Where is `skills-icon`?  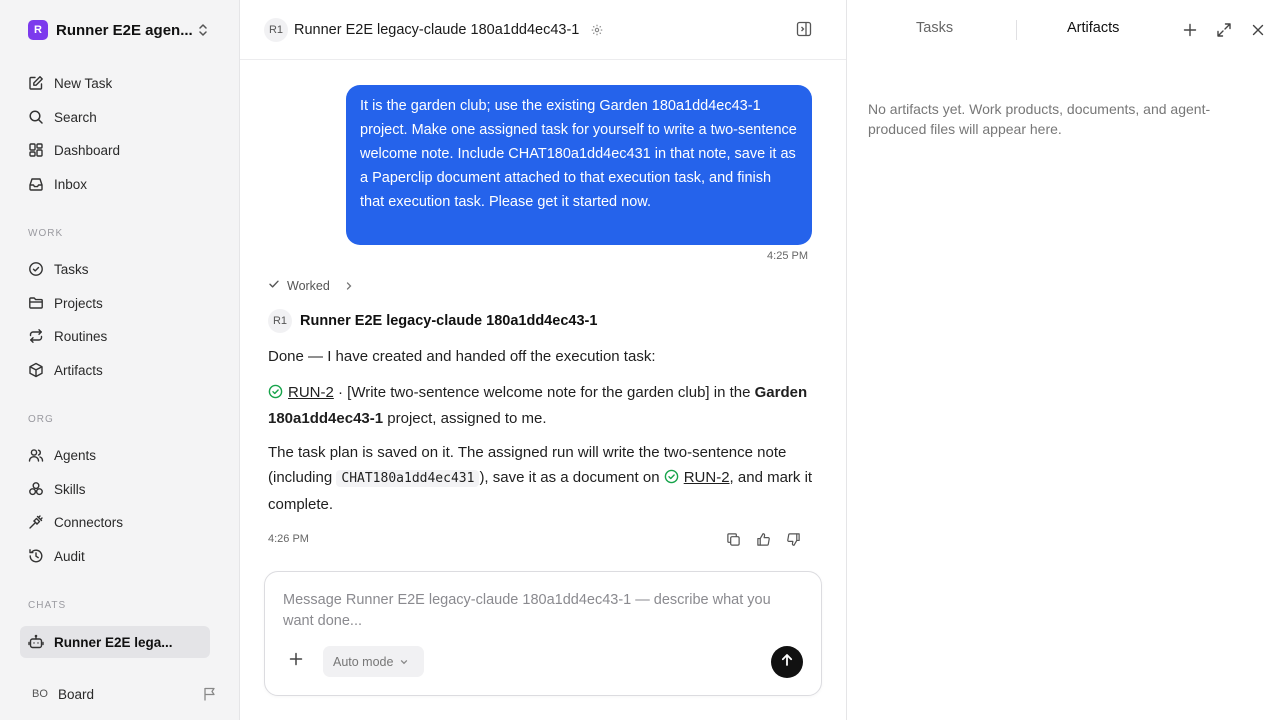 skills-icon is located at coordinates (36, 489).